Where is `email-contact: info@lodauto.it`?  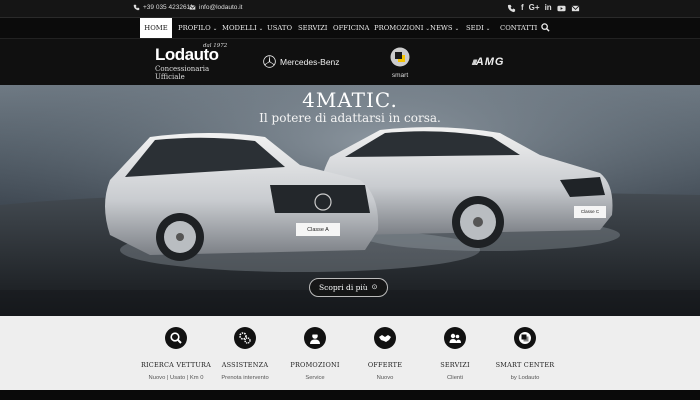
email-contact: info@lodauto.it is located at coordinates (215, 7).